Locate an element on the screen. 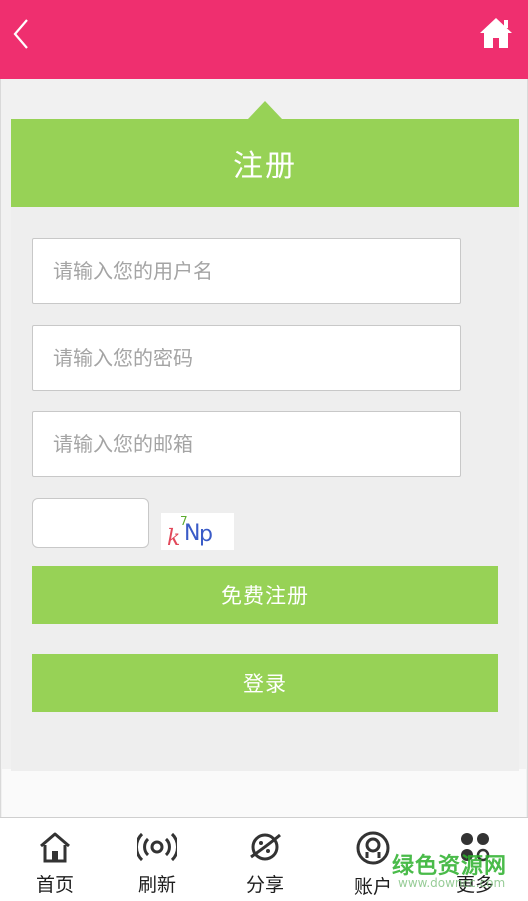  svg-text: k is located at coordinates (173, 538).